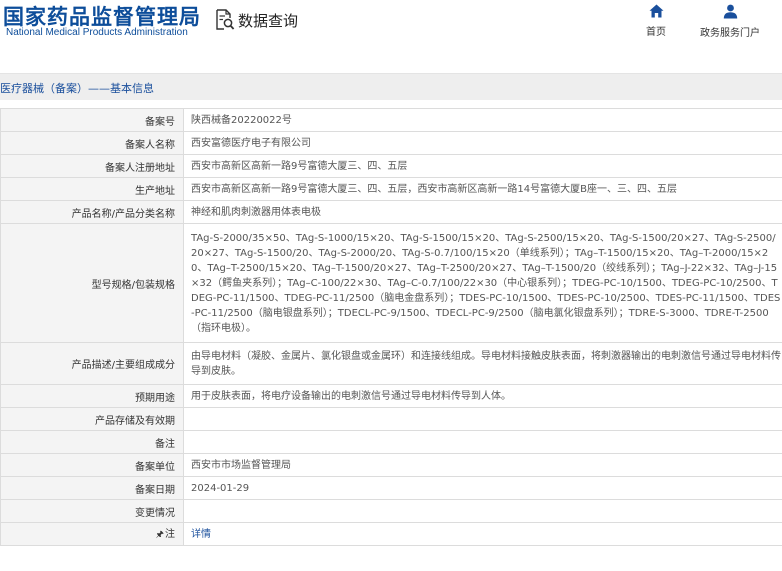  I want to click on table-row: 备案人名称 西安富德医疗电子有限公司, so click(391, 143).